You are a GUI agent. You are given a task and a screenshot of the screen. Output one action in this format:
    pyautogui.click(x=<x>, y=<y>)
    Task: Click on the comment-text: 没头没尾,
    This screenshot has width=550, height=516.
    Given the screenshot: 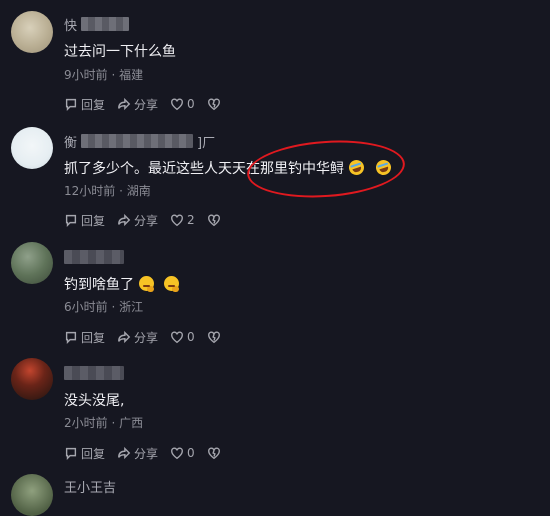 What is the action you would take?
    pyautogui.click(x=94, y=401)
    